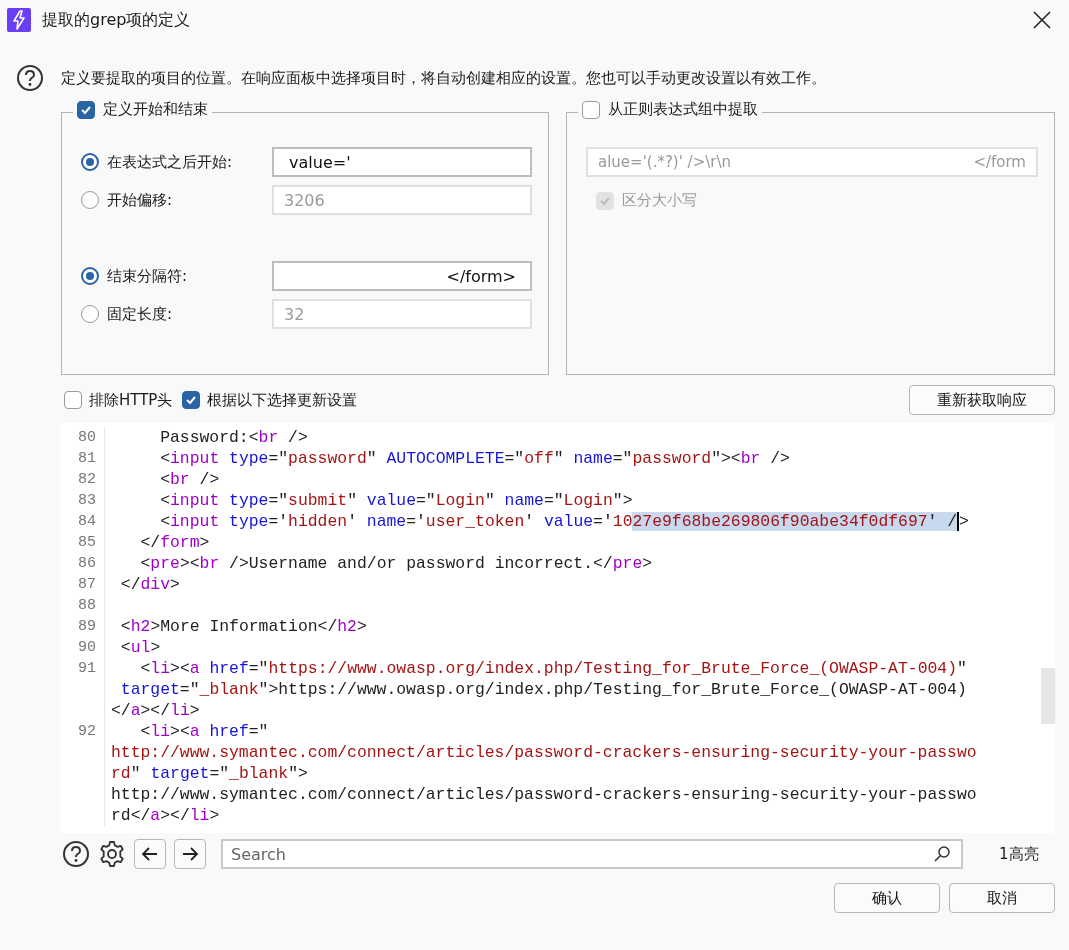  Describe the element at coordinates (543, 689) in the screenshot. I see `code-line: target="_blank">https://www.owasp.org/index.php/Testing_for_Brute_Force_(OWASP-AT-004)` at that location.